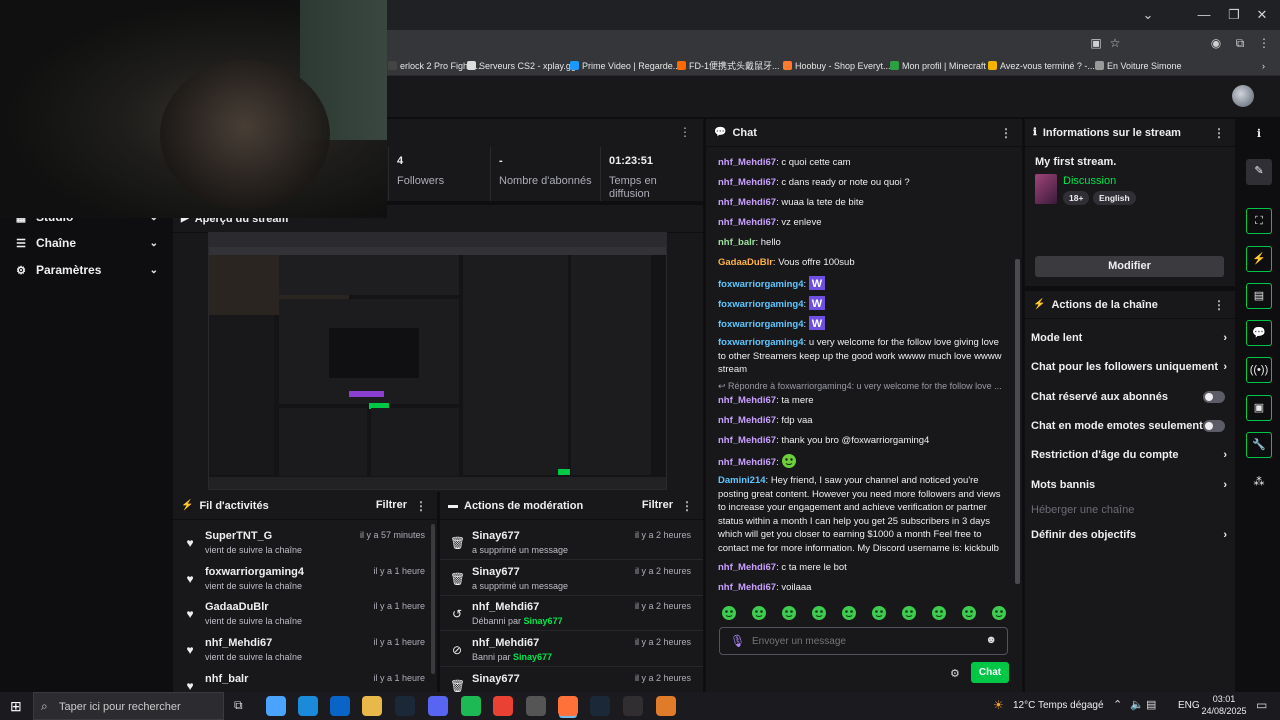 This screenshot has width=1280, height=720. What do you see at coordinates (471, 706) in the screenshot?
I see `spotify-app-icon` at bounding box center [471, 706].